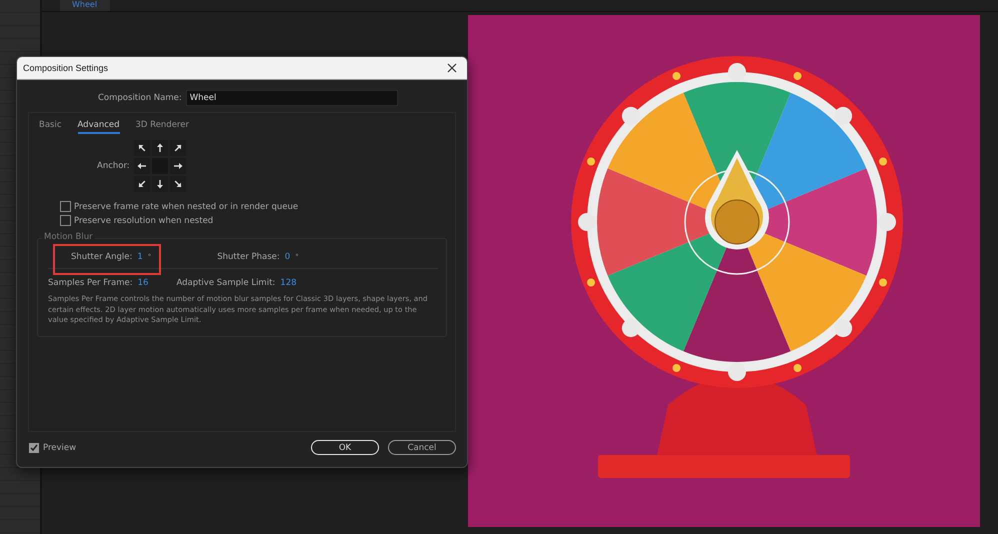  I want to click on cancel-button: Cancel, so click(422, 447).